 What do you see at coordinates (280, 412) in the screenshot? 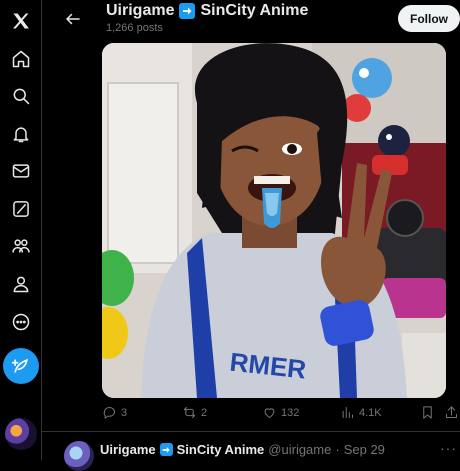
I see `like-button: 132` at bounding box center [280, 412].